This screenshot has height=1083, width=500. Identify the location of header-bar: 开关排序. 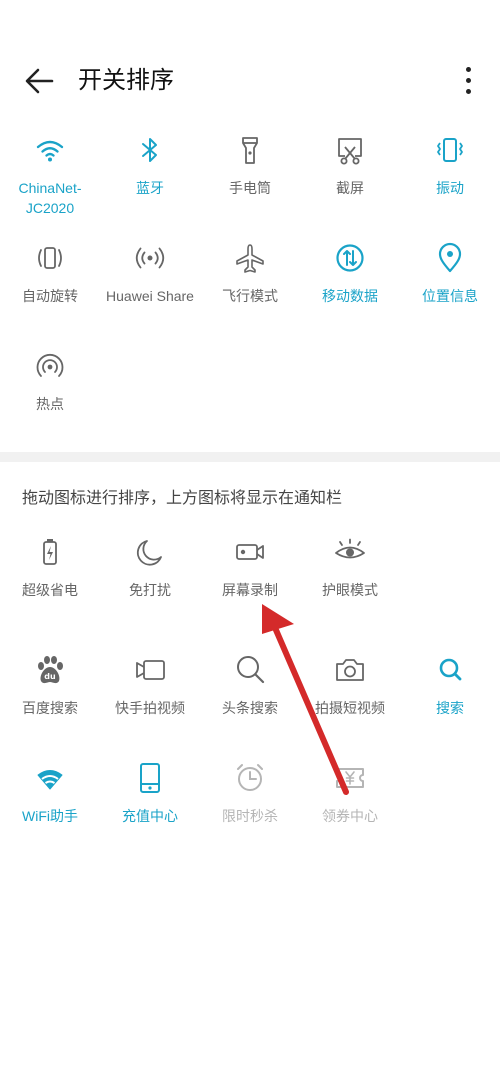
(250, 70).